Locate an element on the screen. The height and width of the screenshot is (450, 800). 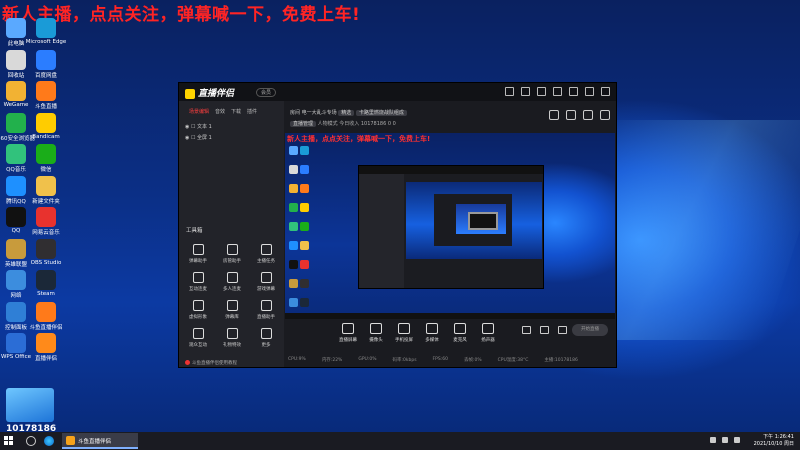
tool-label: 多人连麦 is located at coordinates (232, 289).